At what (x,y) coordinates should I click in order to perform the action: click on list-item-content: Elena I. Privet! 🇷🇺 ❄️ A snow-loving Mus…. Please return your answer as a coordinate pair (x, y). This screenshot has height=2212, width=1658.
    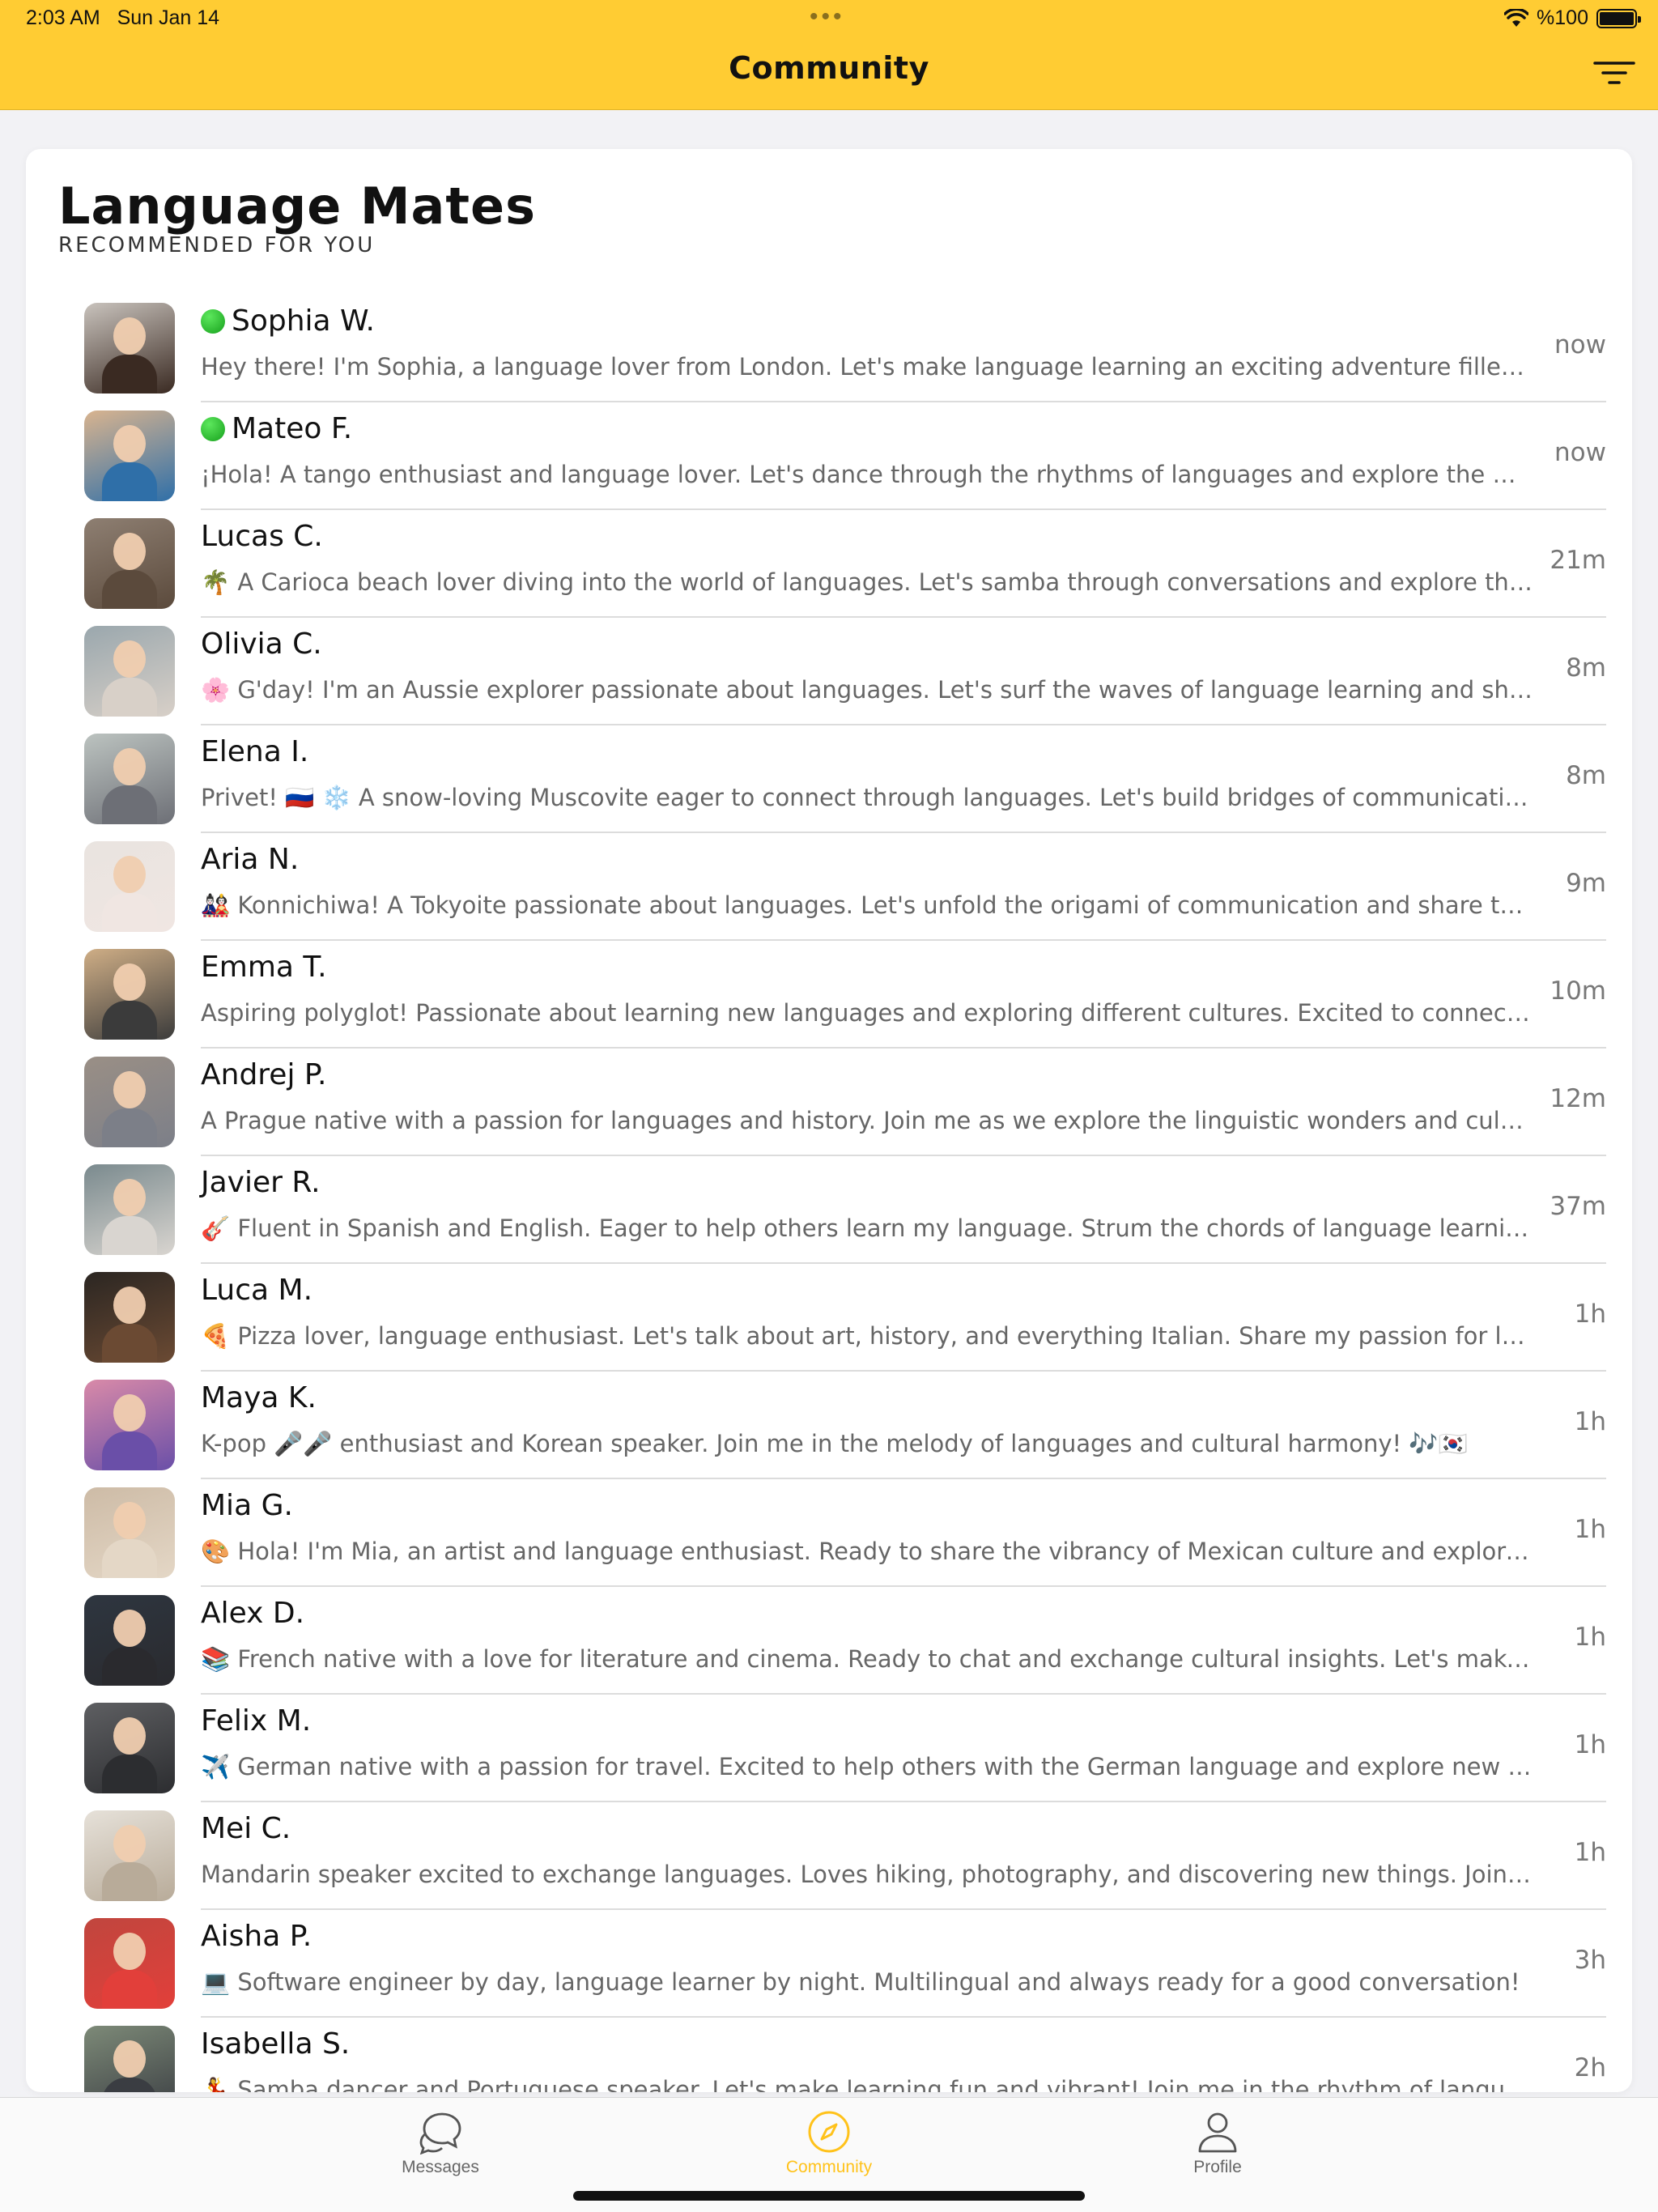
    Looking at the image, I should click on (903, 779).